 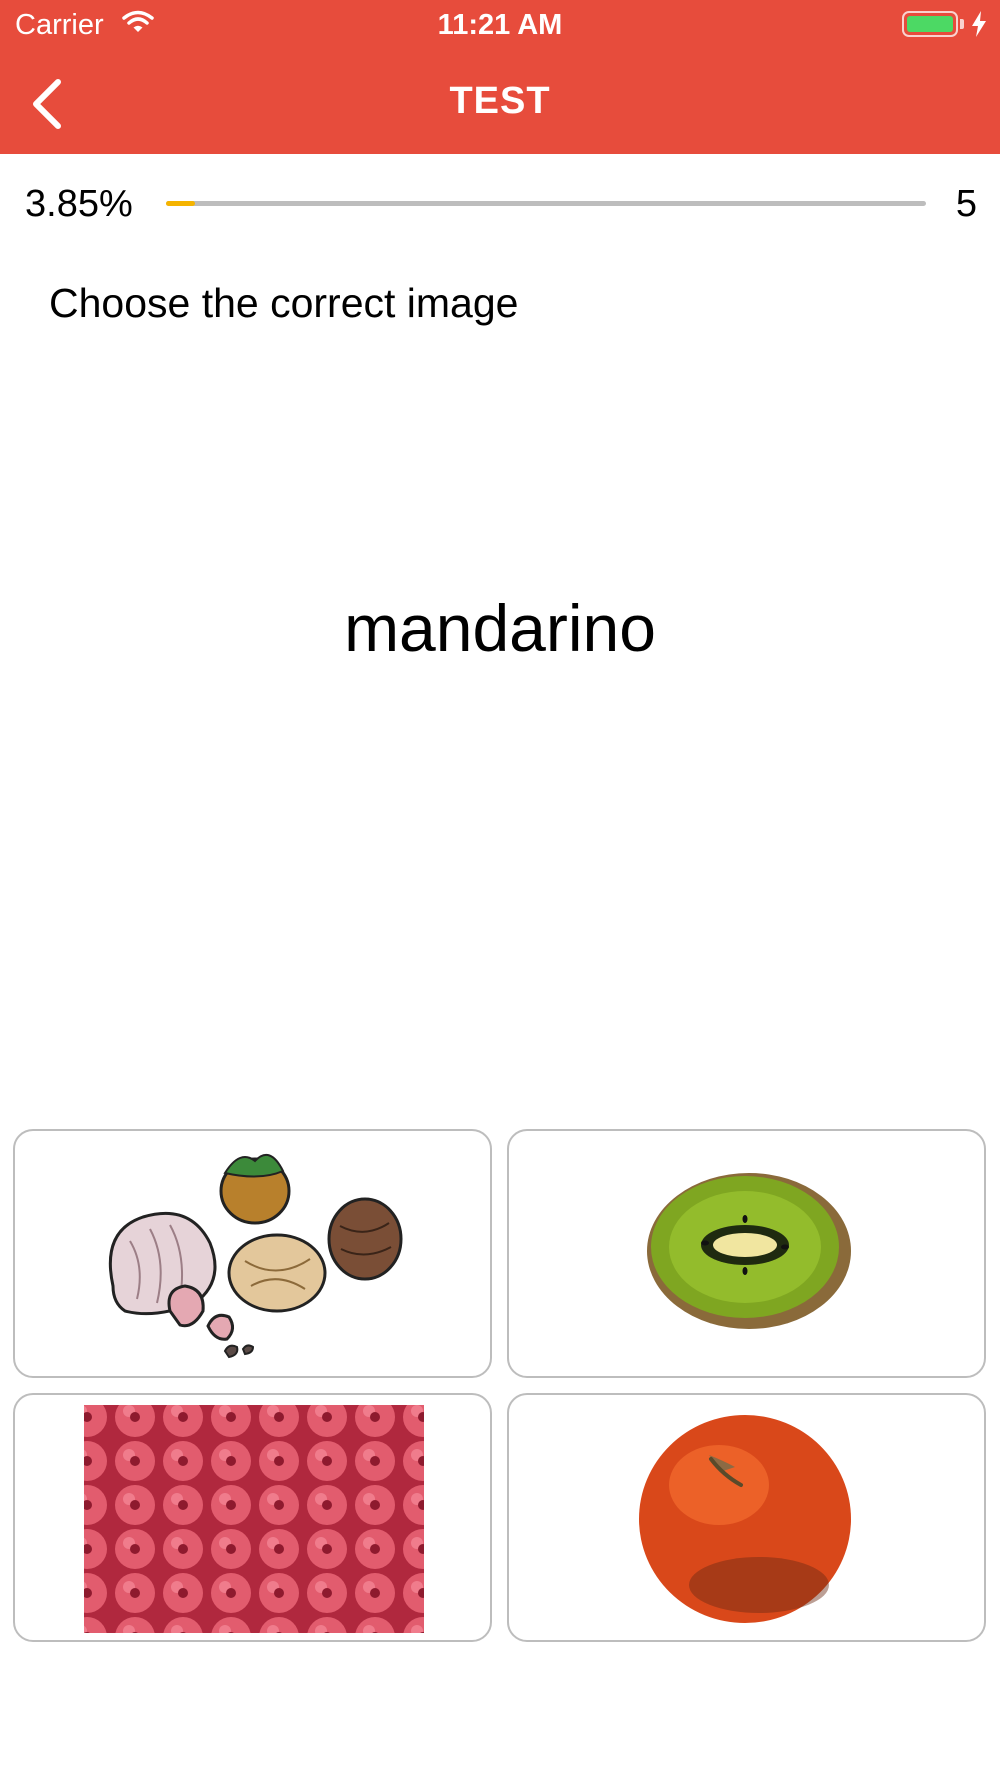 I want to click on battery-tip, so click(x=962, y=24).